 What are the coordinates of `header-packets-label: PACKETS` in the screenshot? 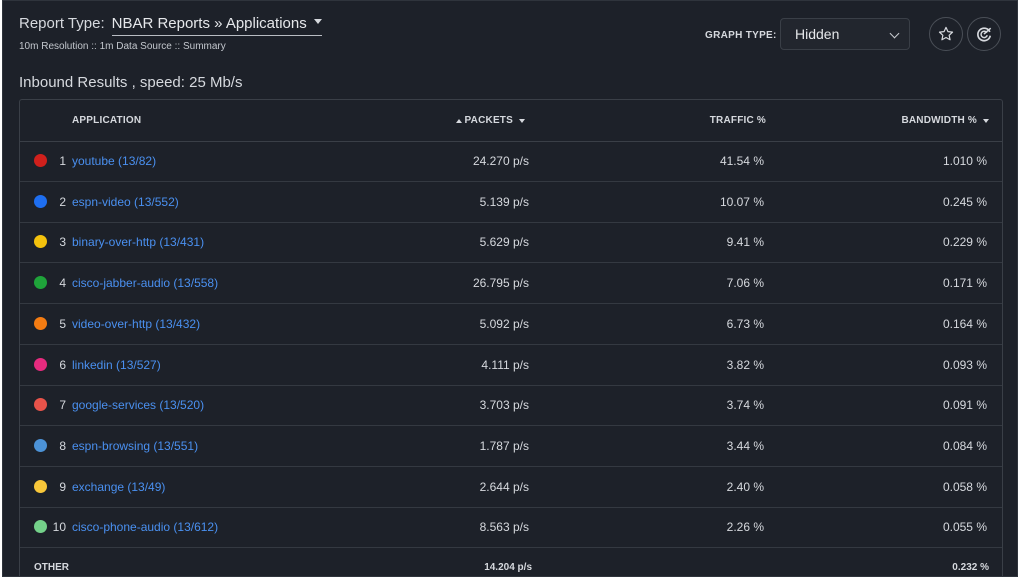 It's located at (488, 120).